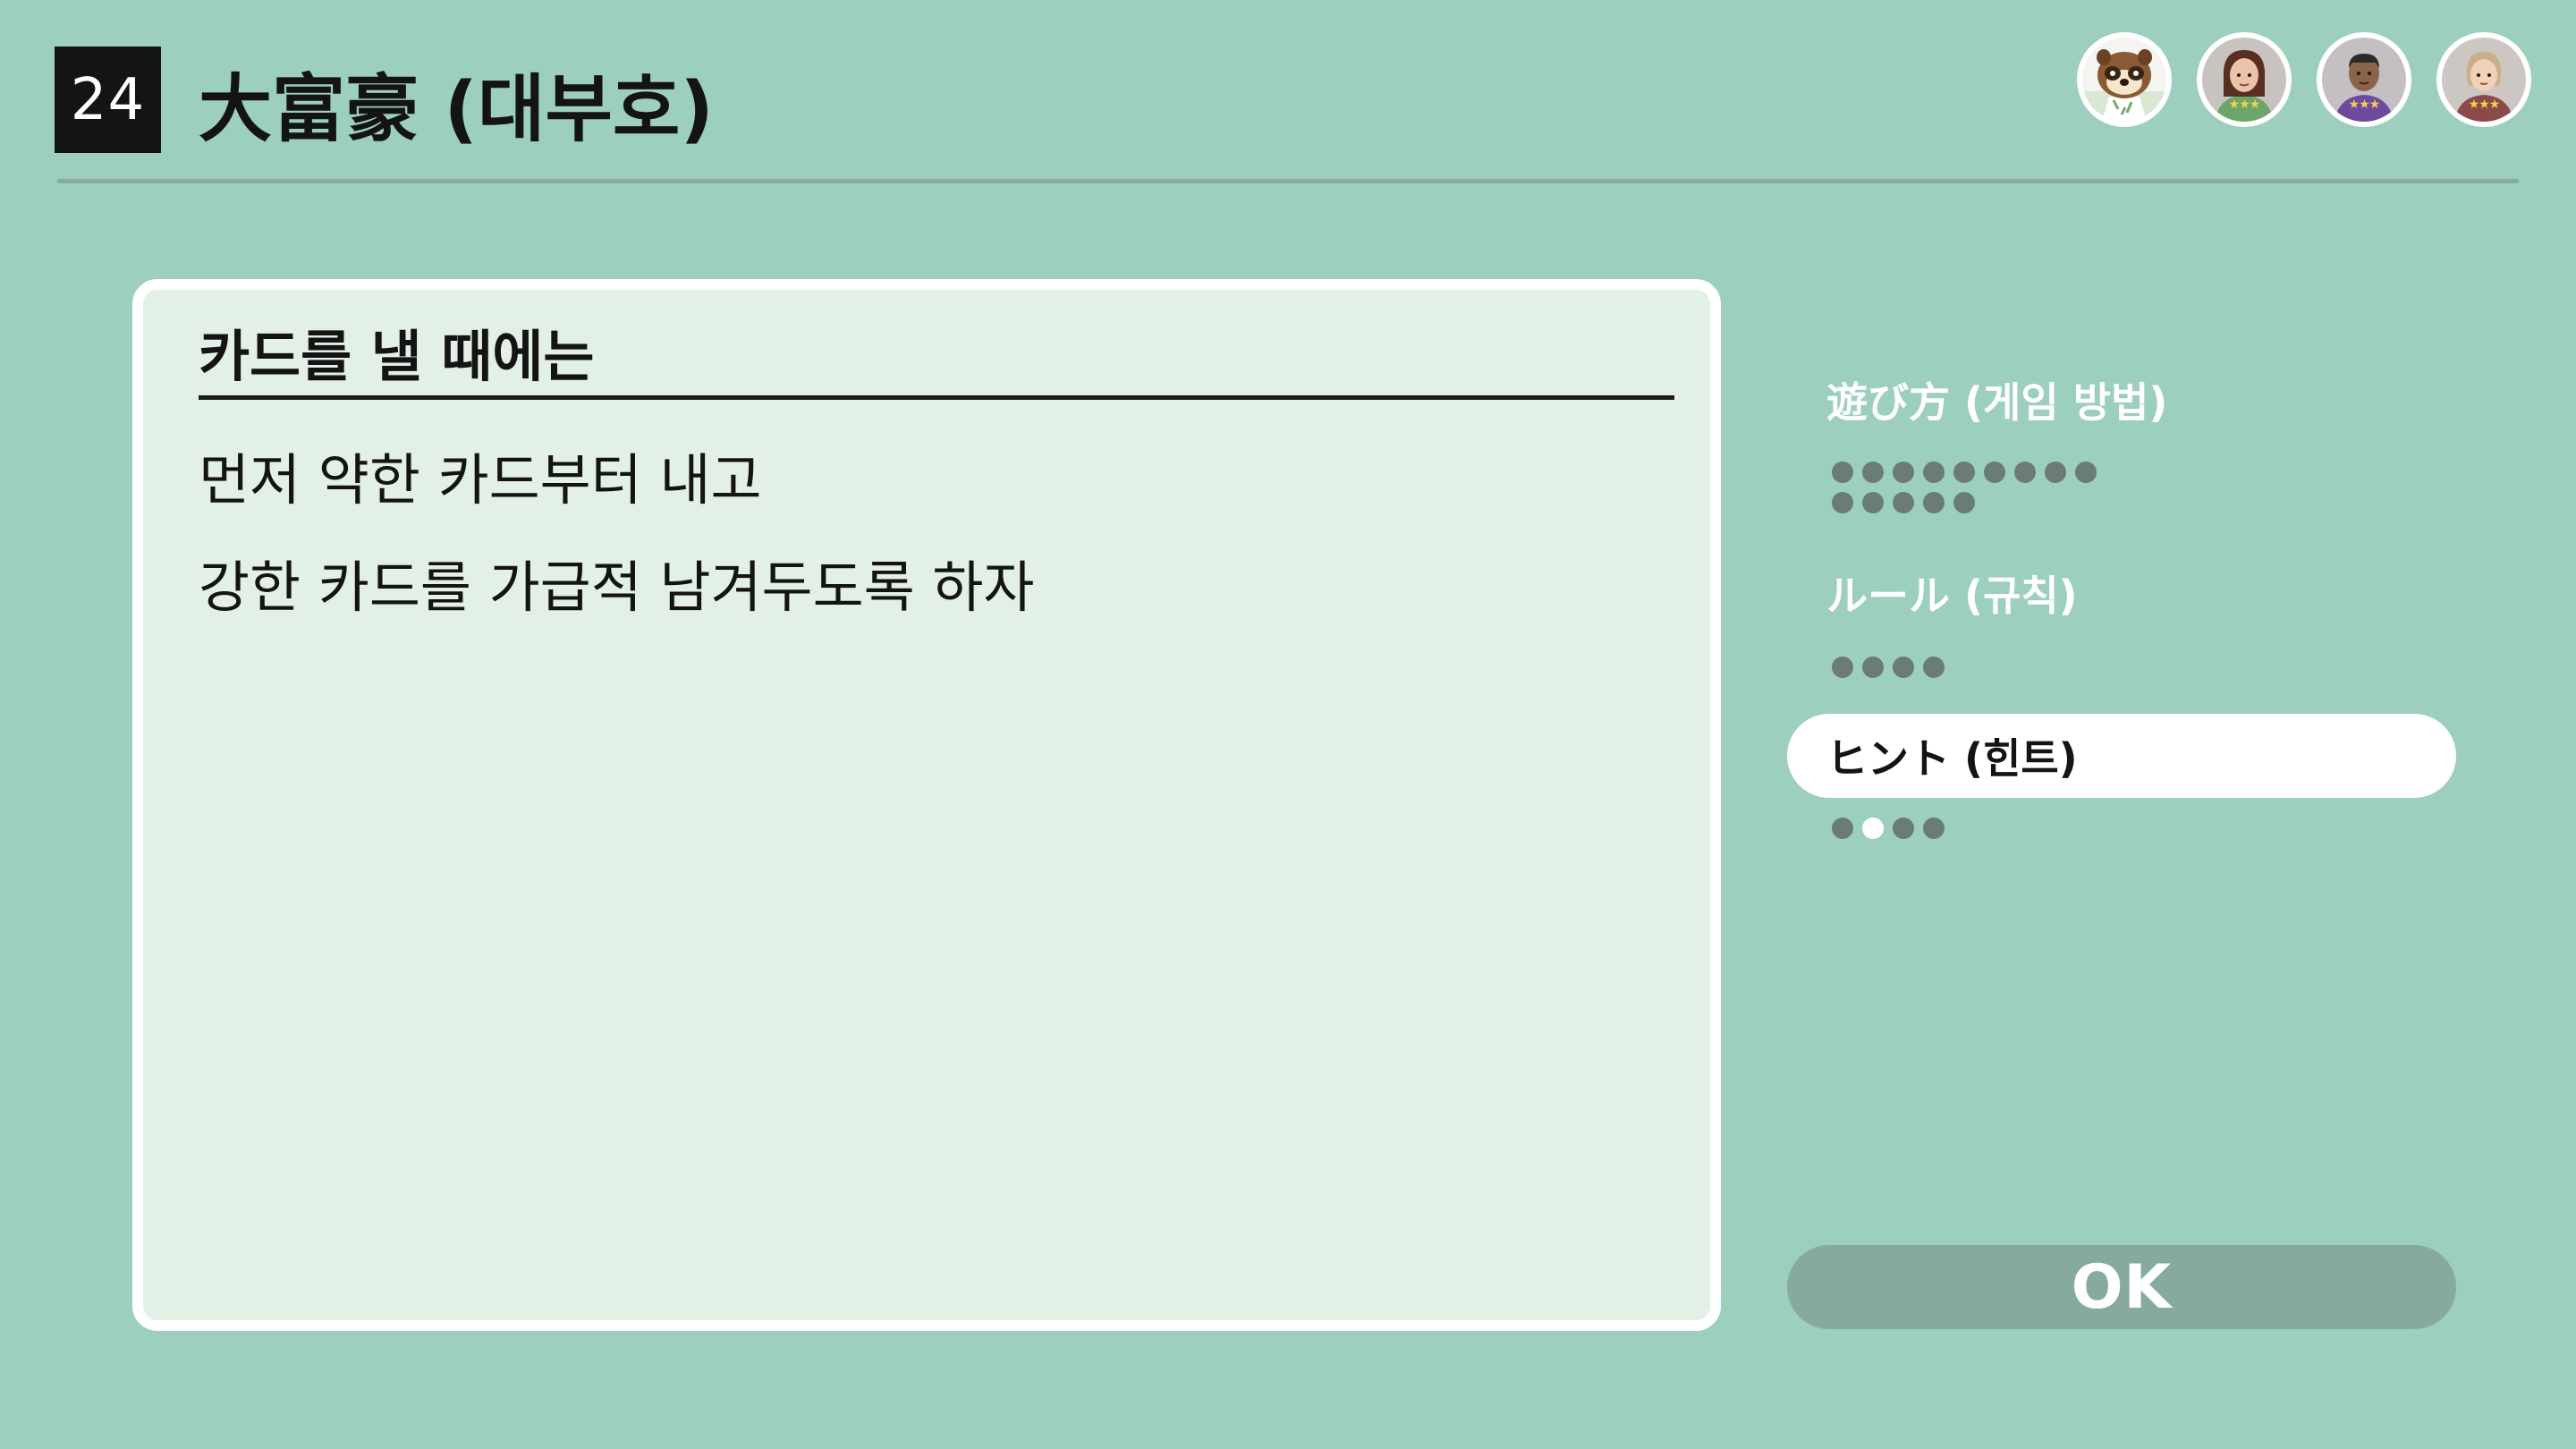 The height and width of the screenshot is (1449, 2576). Describe the element at coordinates (1975, 828) in the screenshot. I see `page-indicator-hints` at that location.